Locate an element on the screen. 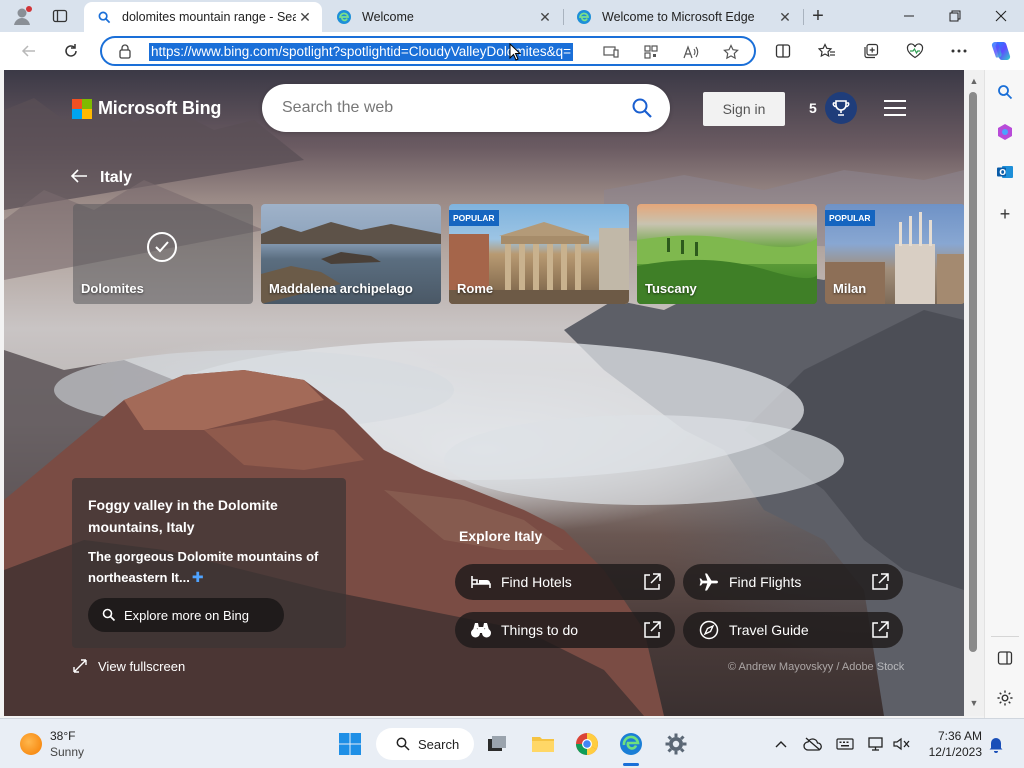 Image resolution: width=1024 pixels, height=768 pixels. copilot-icon is located at coordinates (1001, 51).